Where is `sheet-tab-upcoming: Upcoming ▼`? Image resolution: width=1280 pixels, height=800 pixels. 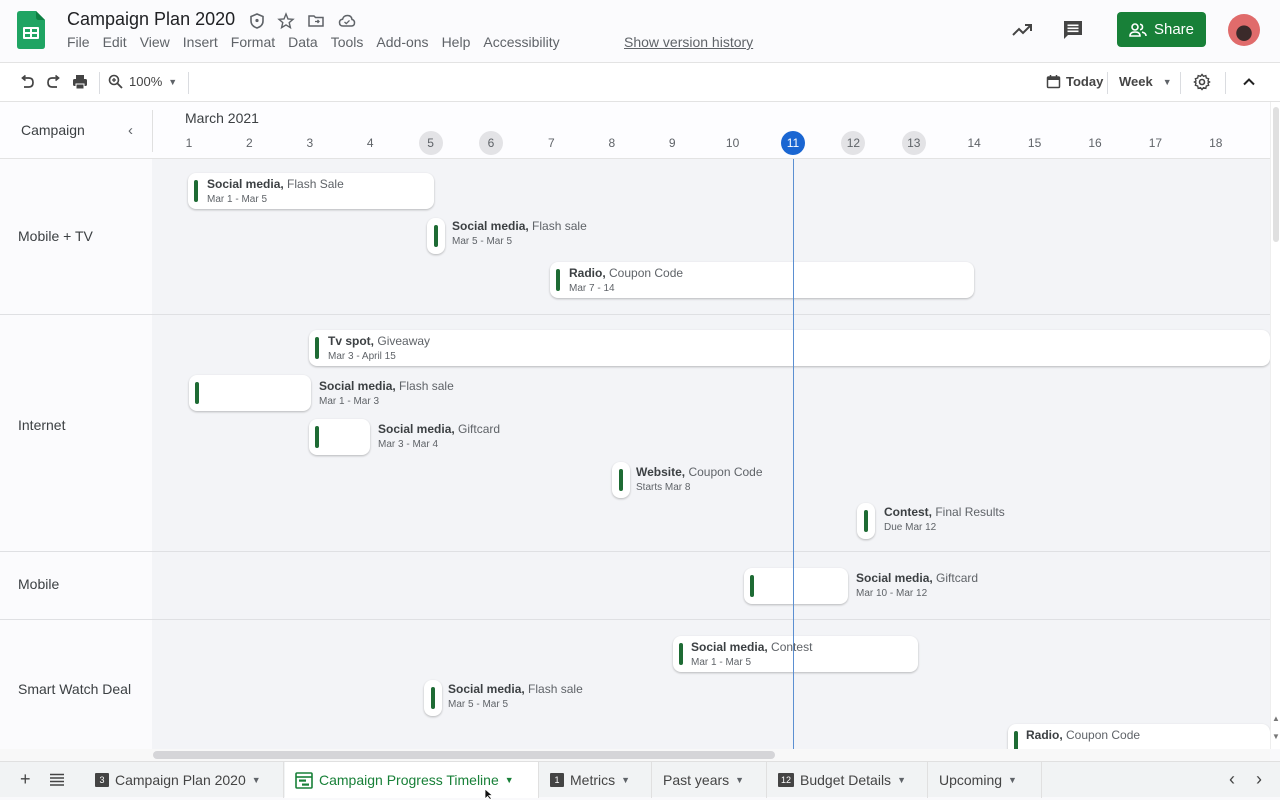
sheet-tab-upcoming: Upcoming ▼ is located at coordinates (985, 780).